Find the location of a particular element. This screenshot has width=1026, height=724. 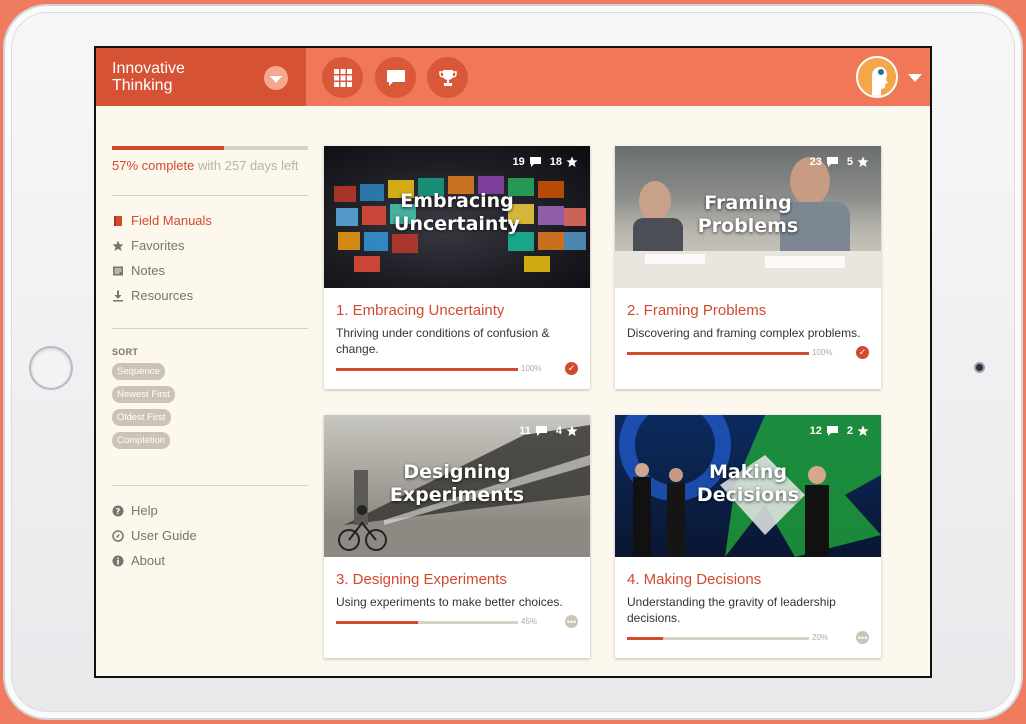

top-bar: Innovative Thinking is located at coordinates (513, 77).